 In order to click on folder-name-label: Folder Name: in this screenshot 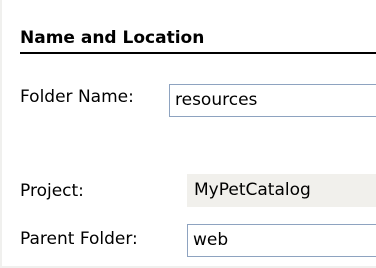, I will do `click(77, 97)`.